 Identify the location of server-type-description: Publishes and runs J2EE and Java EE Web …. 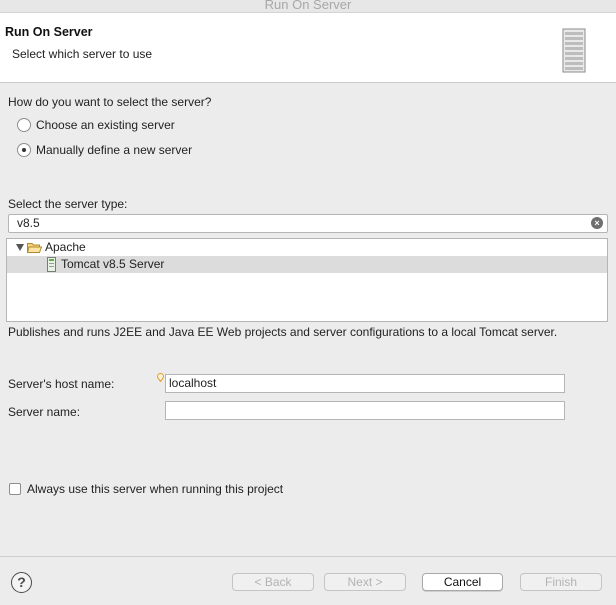
(283, 332).